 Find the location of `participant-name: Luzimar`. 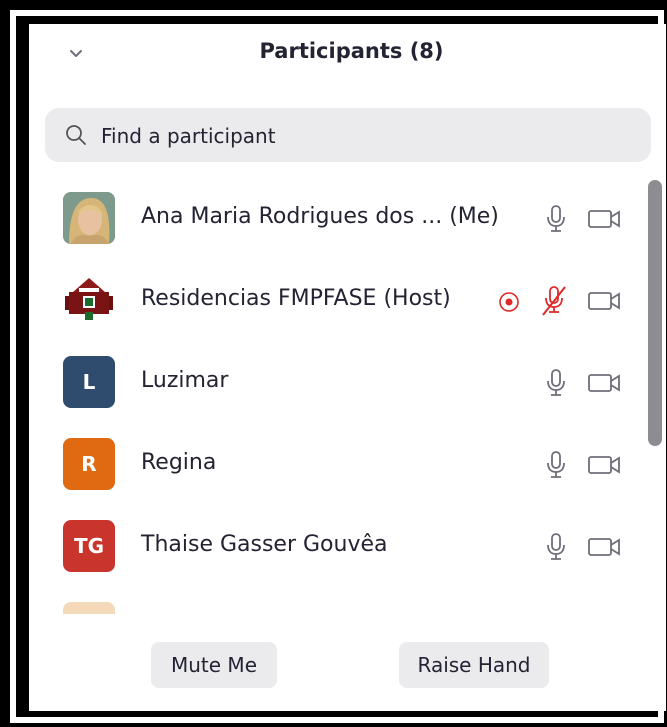

participant-name: Luzimar is located at coordinates (185, 380).